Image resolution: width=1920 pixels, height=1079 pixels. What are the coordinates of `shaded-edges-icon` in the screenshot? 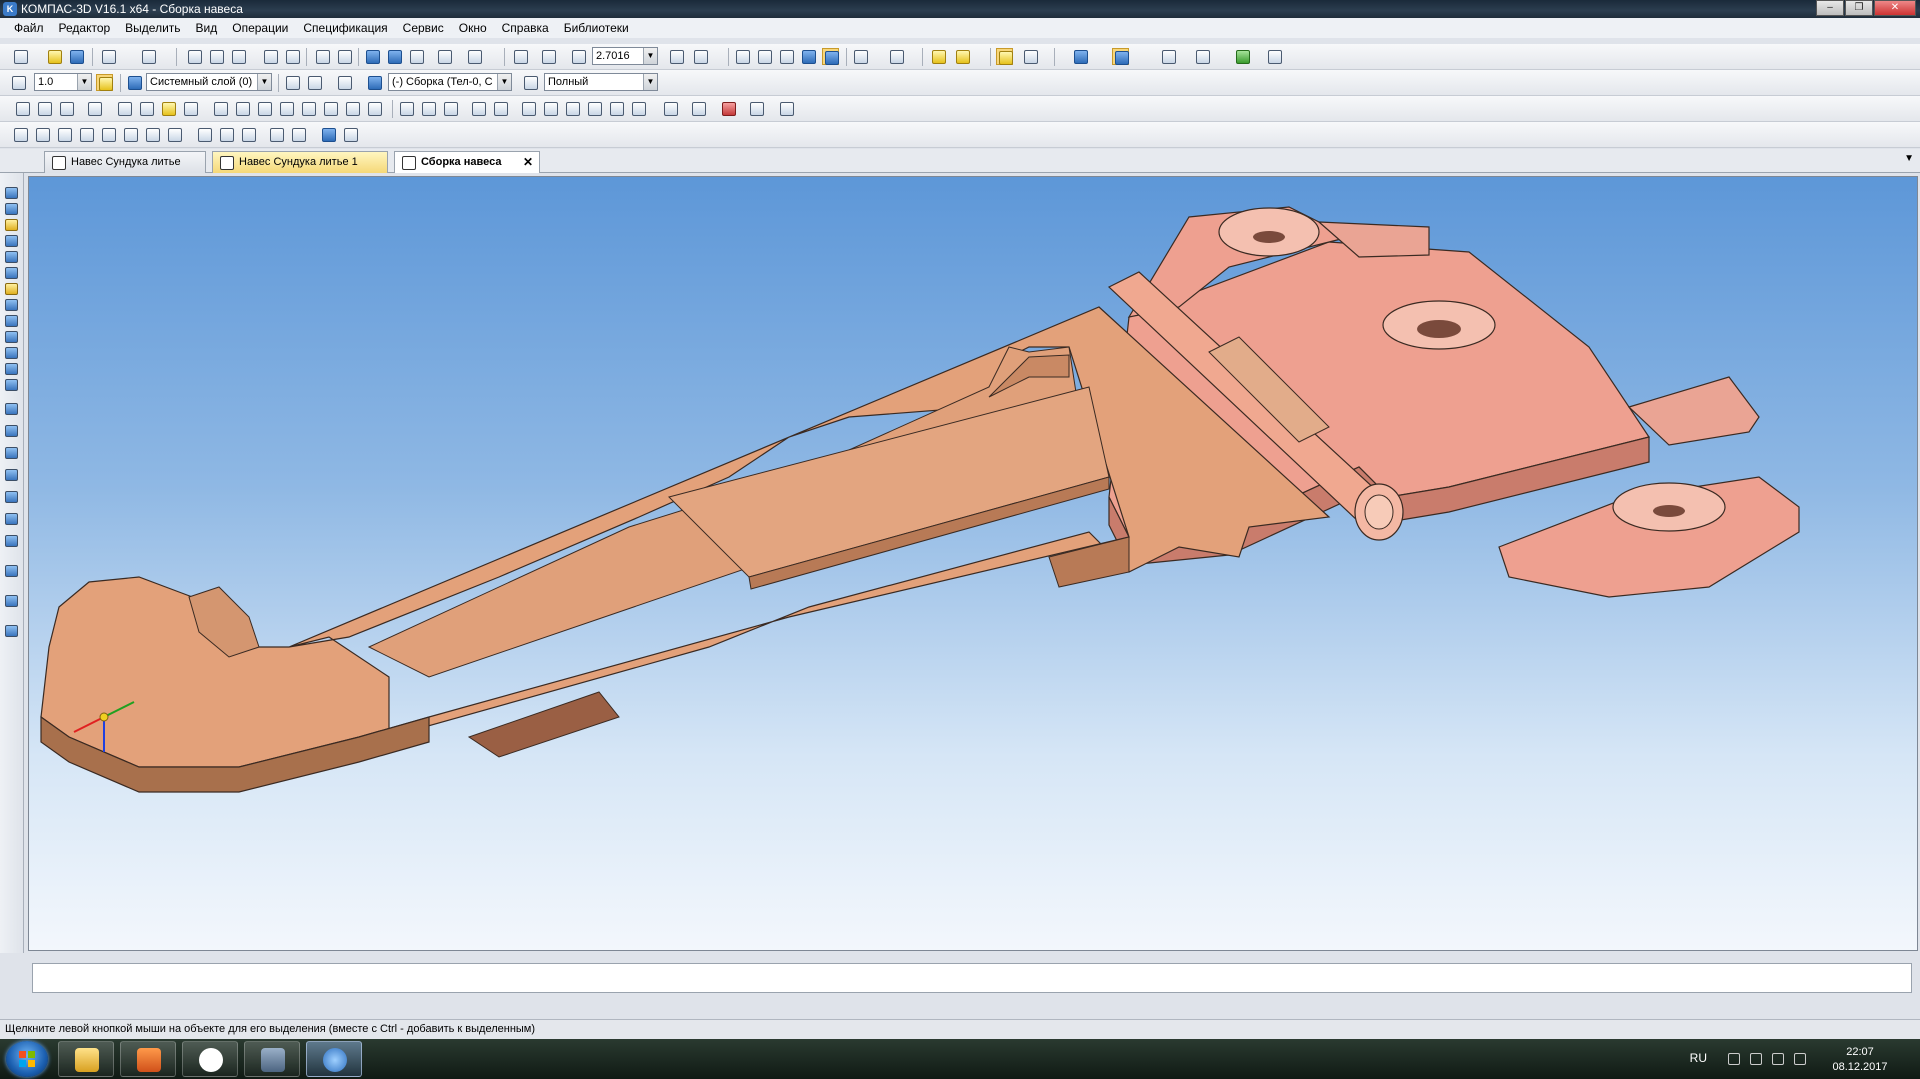 It's located at (830, 56).